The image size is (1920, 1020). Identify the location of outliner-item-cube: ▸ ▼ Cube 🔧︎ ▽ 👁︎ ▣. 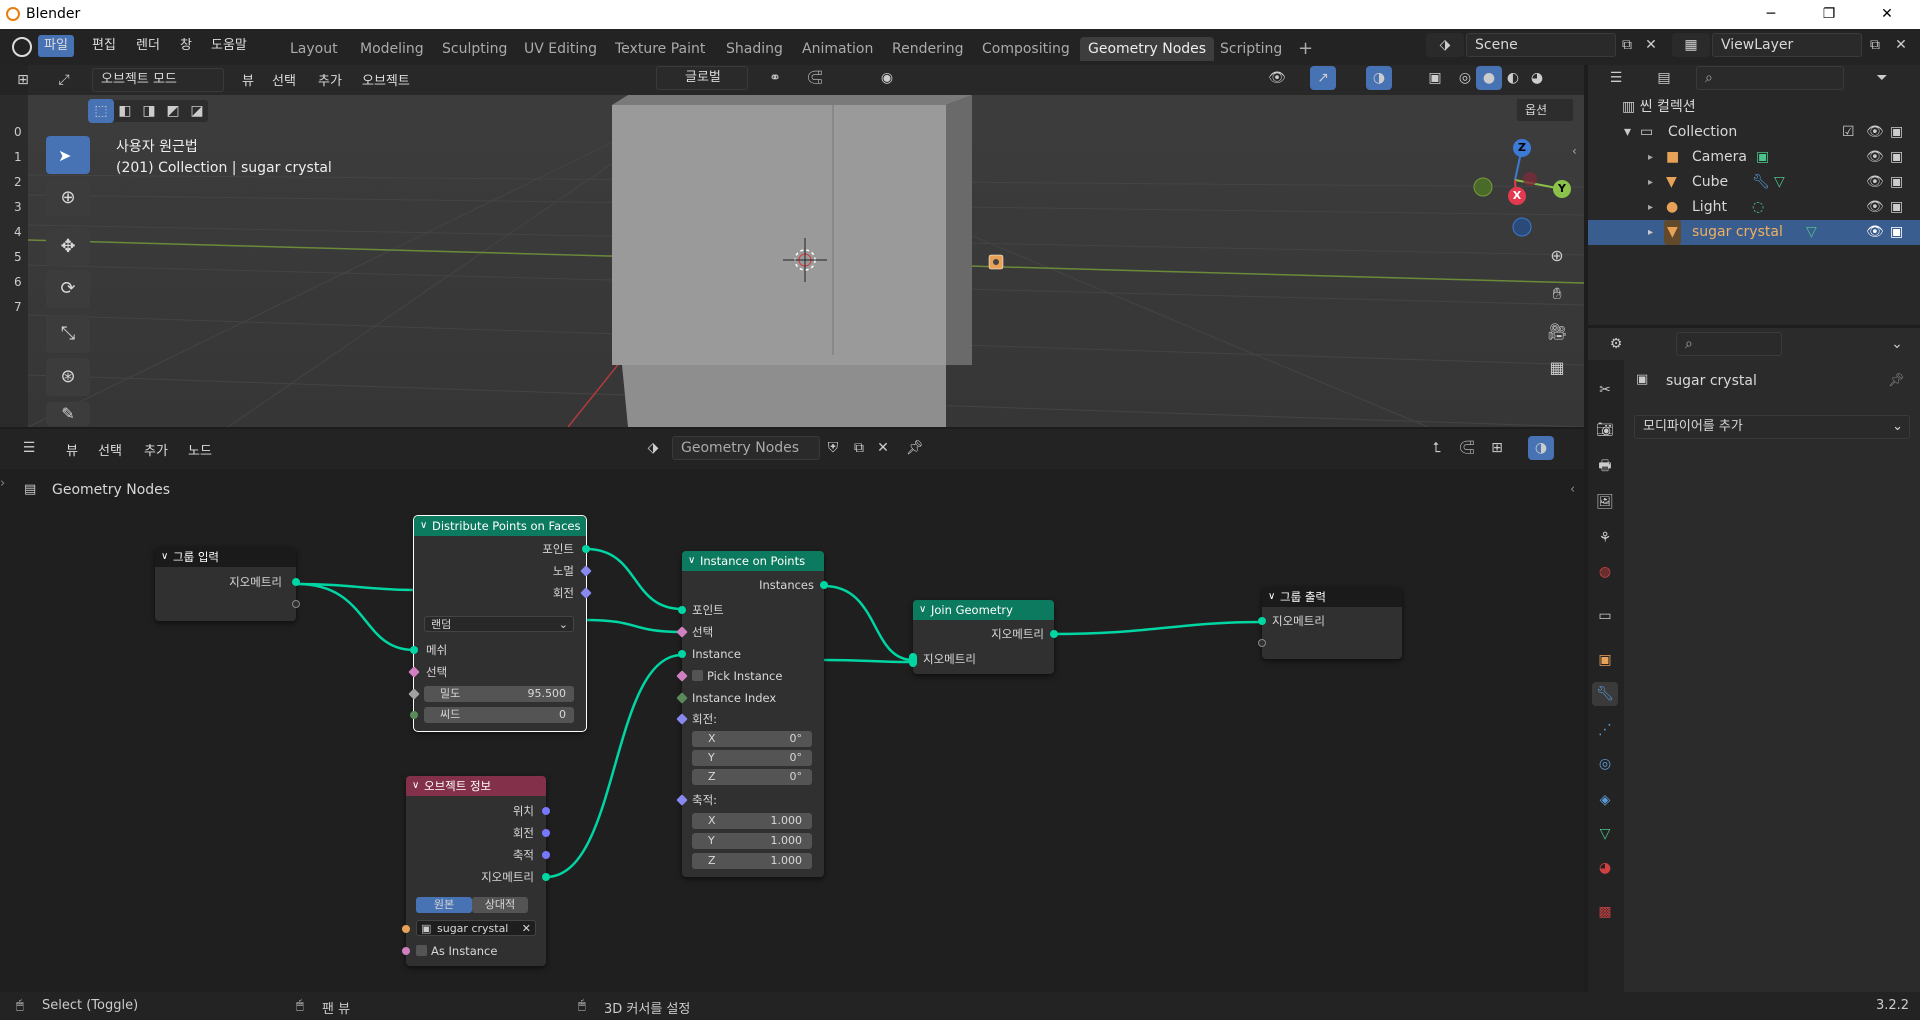
(1754, 182).